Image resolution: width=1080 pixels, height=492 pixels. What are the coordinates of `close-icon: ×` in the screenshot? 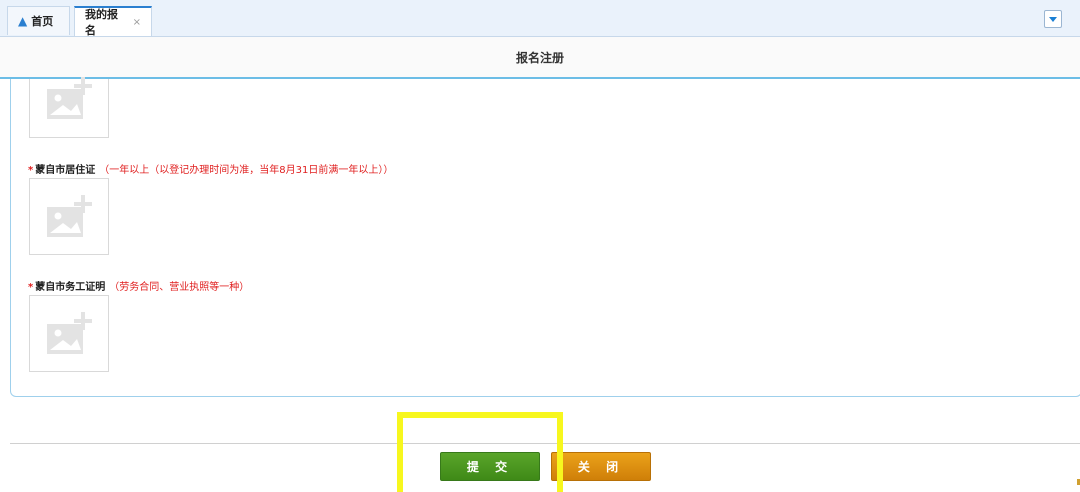 It's located at (137, 22).